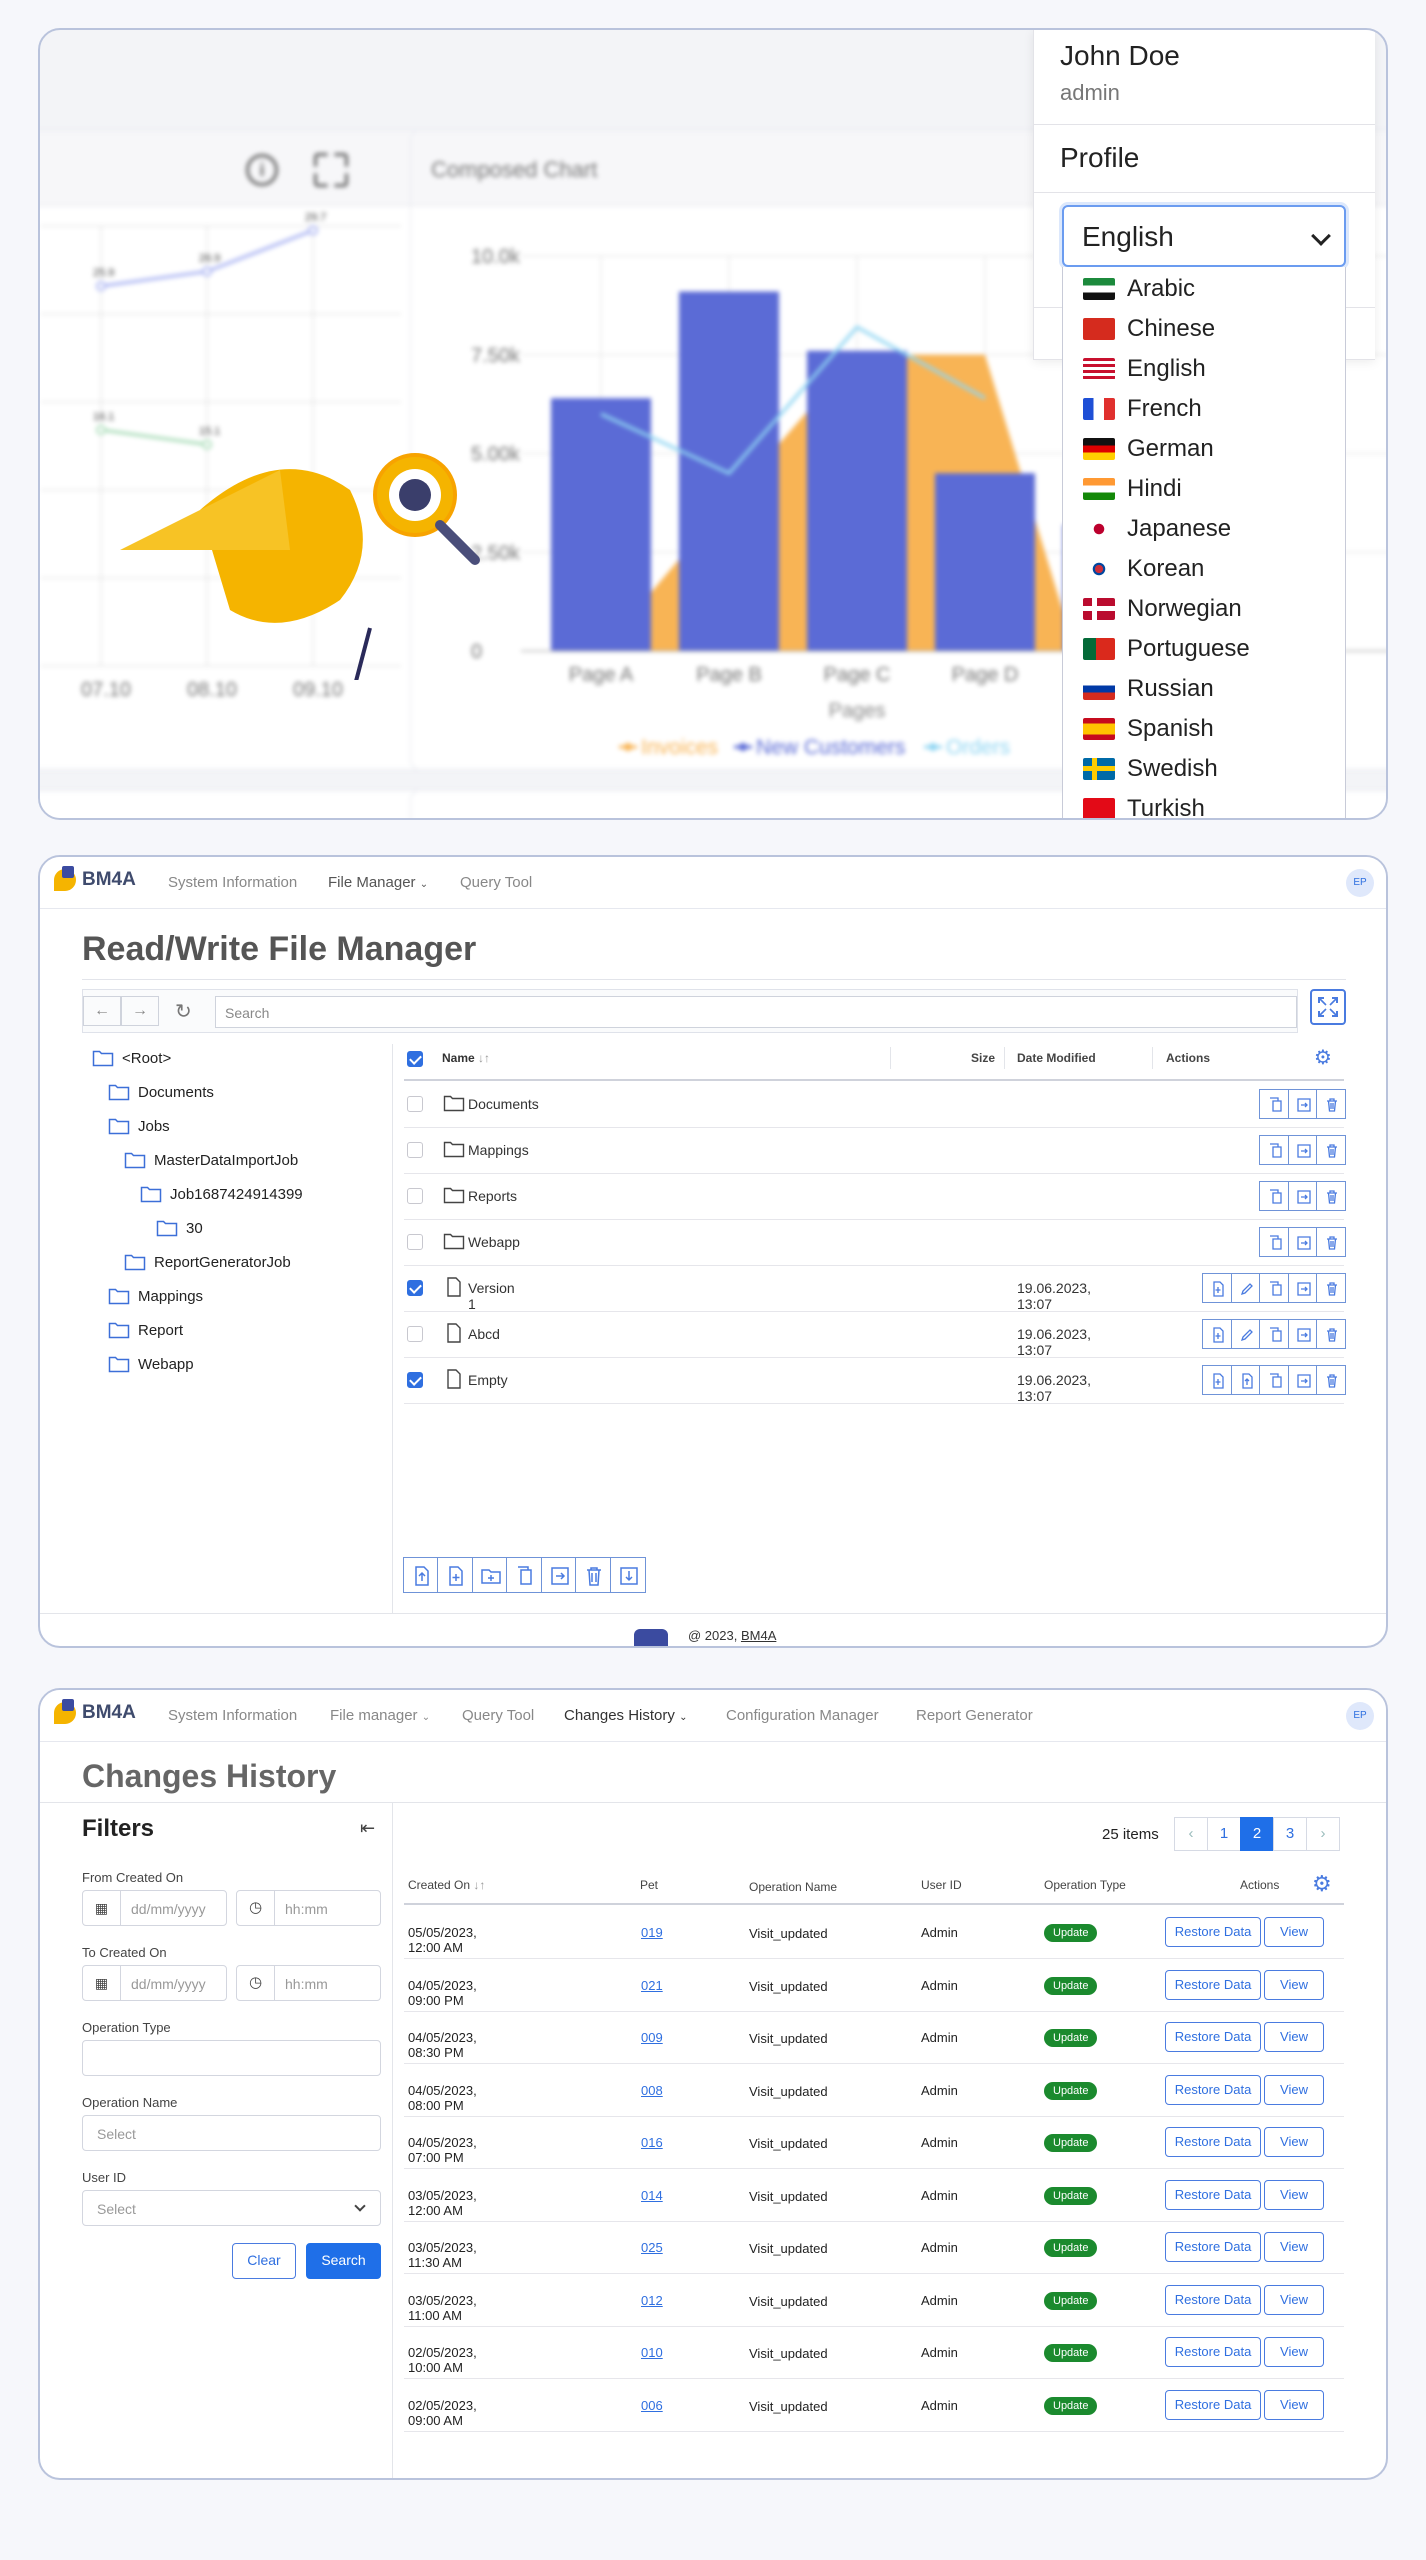  I want to click on pet-link: 006, so click(652, 2405).